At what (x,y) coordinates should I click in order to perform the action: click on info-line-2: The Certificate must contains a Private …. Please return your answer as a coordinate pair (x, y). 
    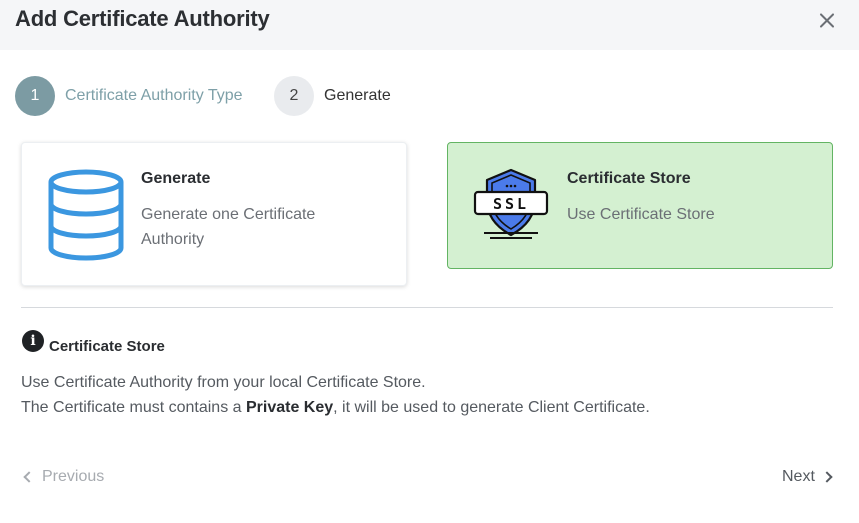
    Looking at the image, I should click on (335, 407).